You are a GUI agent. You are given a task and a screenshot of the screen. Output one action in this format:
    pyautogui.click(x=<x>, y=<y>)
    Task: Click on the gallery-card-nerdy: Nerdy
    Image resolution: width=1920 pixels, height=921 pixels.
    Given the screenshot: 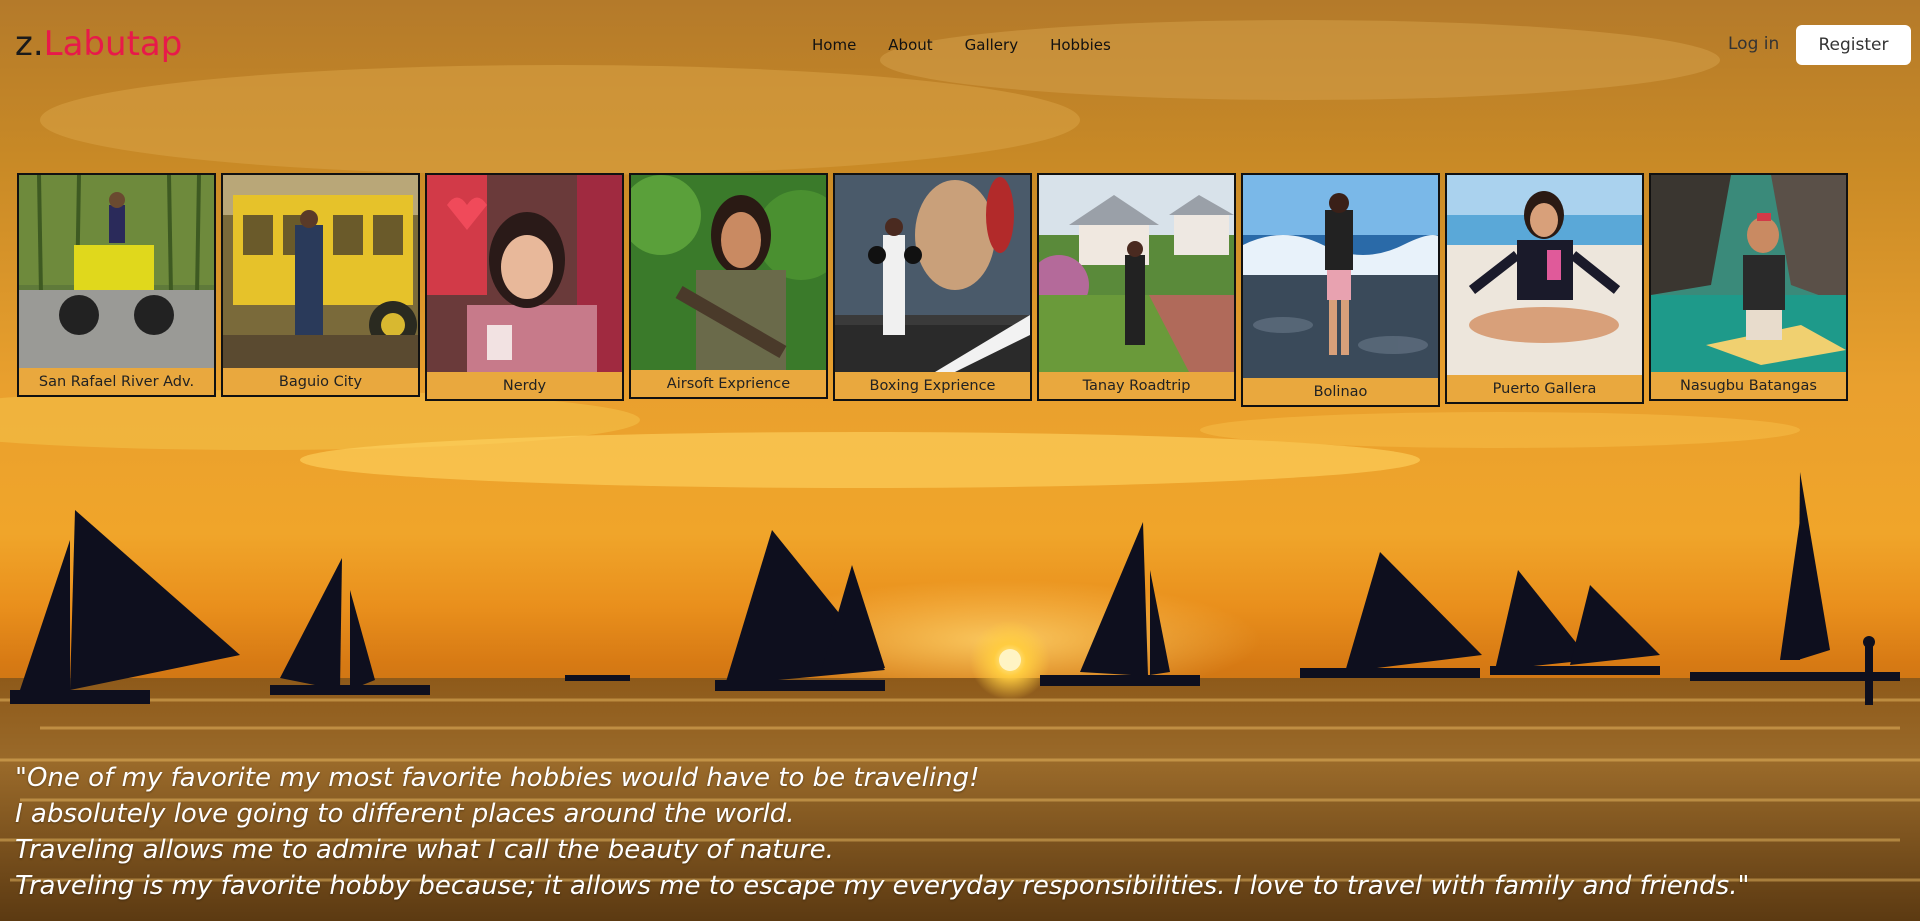 What is the action you would take?
    pyautogui.click(x=524, y=287)
    